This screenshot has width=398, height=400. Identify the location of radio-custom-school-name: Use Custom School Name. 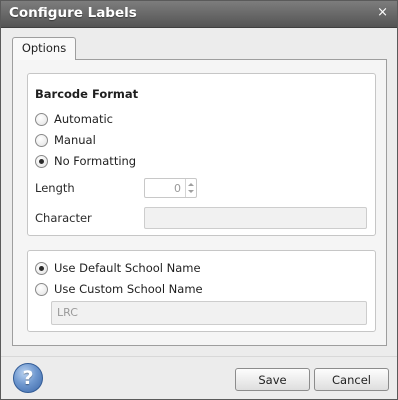
(119, 289).